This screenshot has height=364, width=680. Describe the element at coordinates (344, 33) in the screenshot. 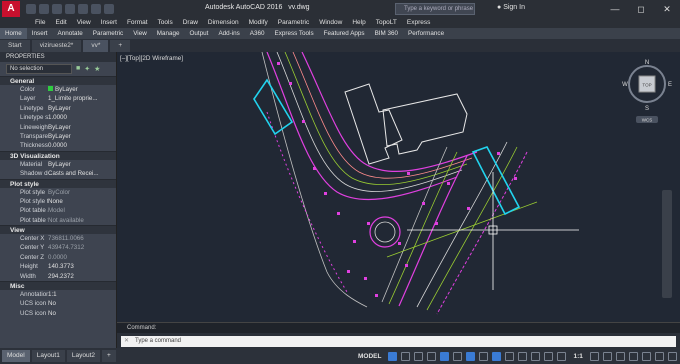

I see `ribbon-tab-featured-apps: Featured Apps` at that location.